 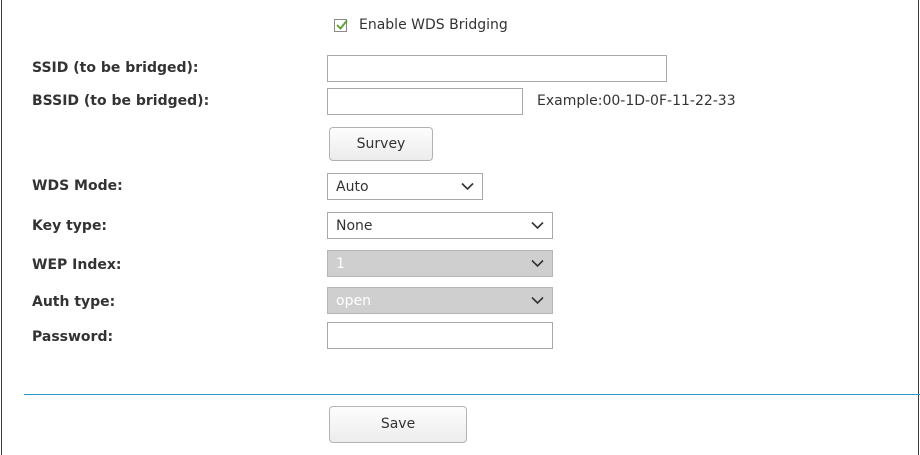 I want to click on wep-index-select: 1, so click(x=440, y=263).